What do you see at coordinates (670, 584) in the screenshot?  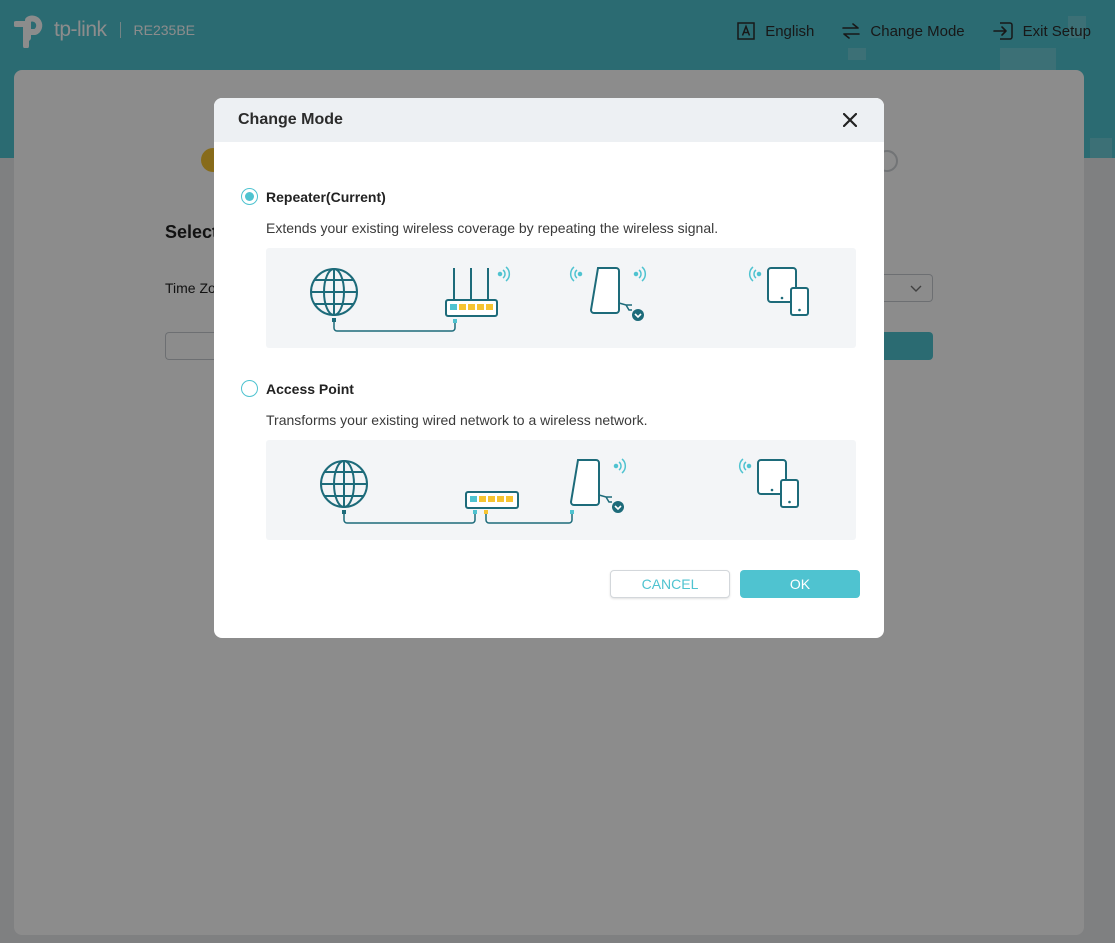 I see `cancel-button: CANCEL` at bounding box center [670, 584].